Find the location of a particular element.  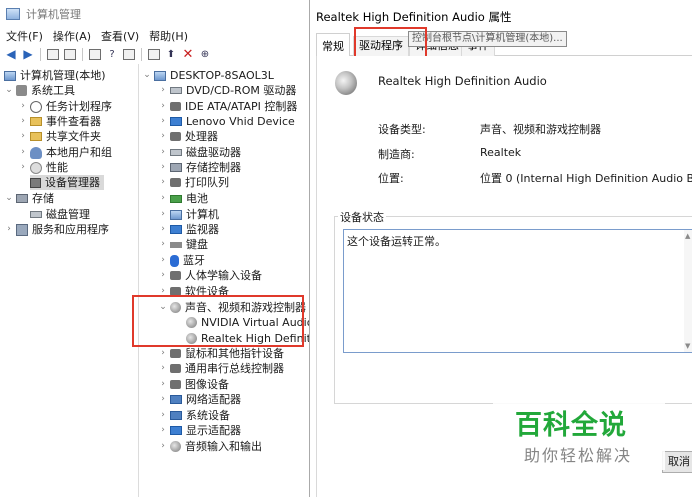

show-hide-tree-icon is located at coordinates (70, 54).